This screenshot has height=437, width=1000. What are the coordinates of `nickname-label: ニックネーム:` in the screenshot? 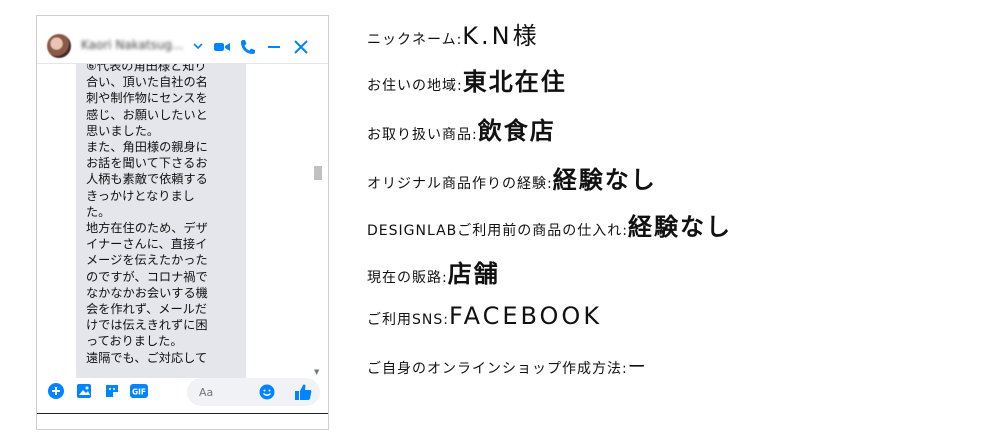 It's located at (415, 40).